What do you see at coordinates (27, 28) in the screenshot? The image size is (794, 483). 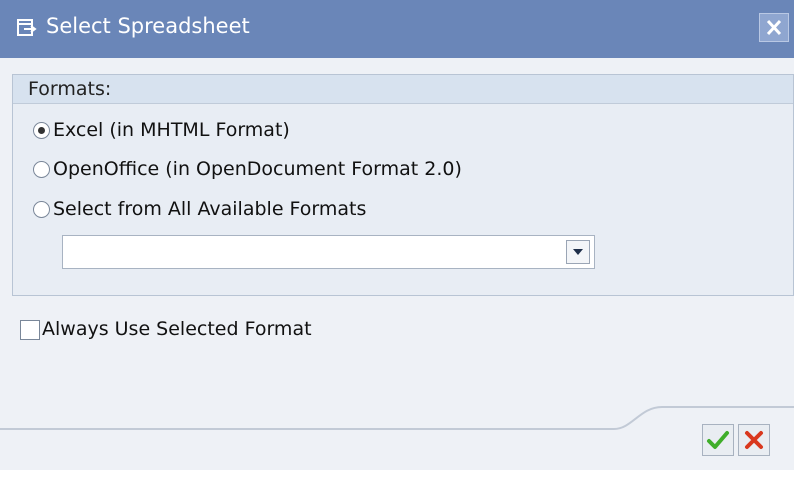 I see `window-export-icon` at bounding box center [27, 28].